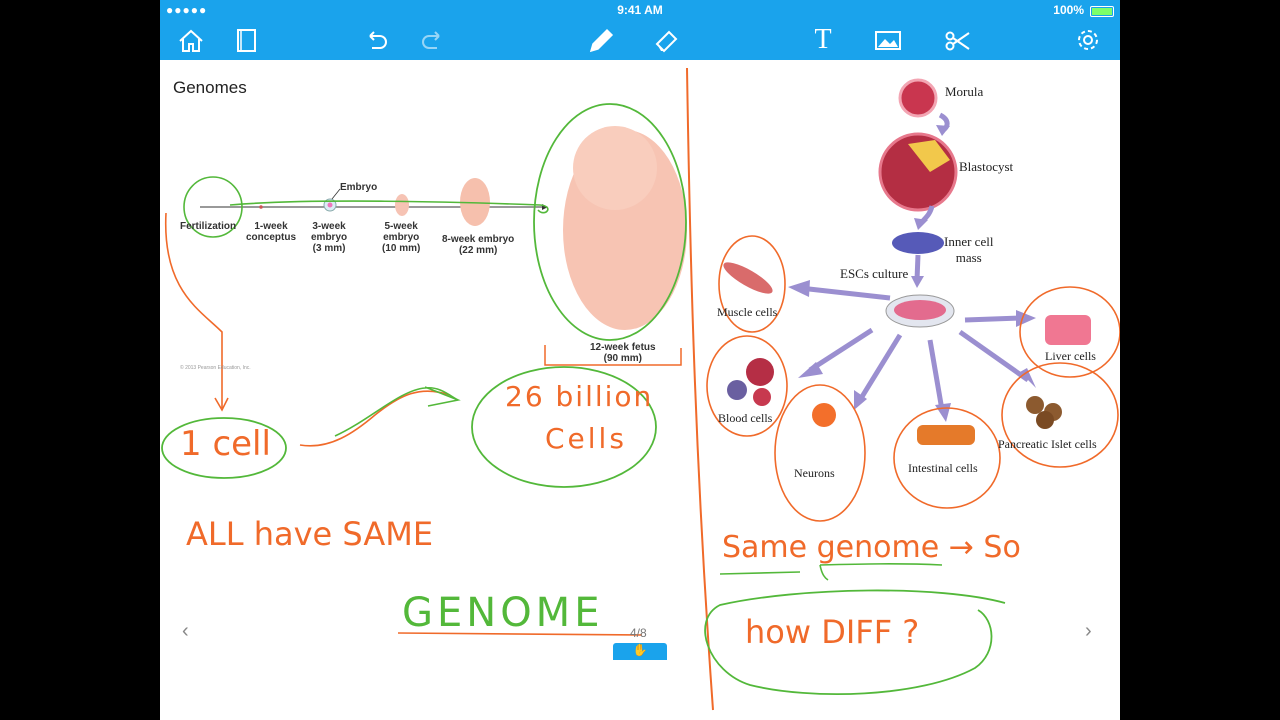 This screenshot has width=1280, height=720. I want to click on undo-icon, so click(376, 40).